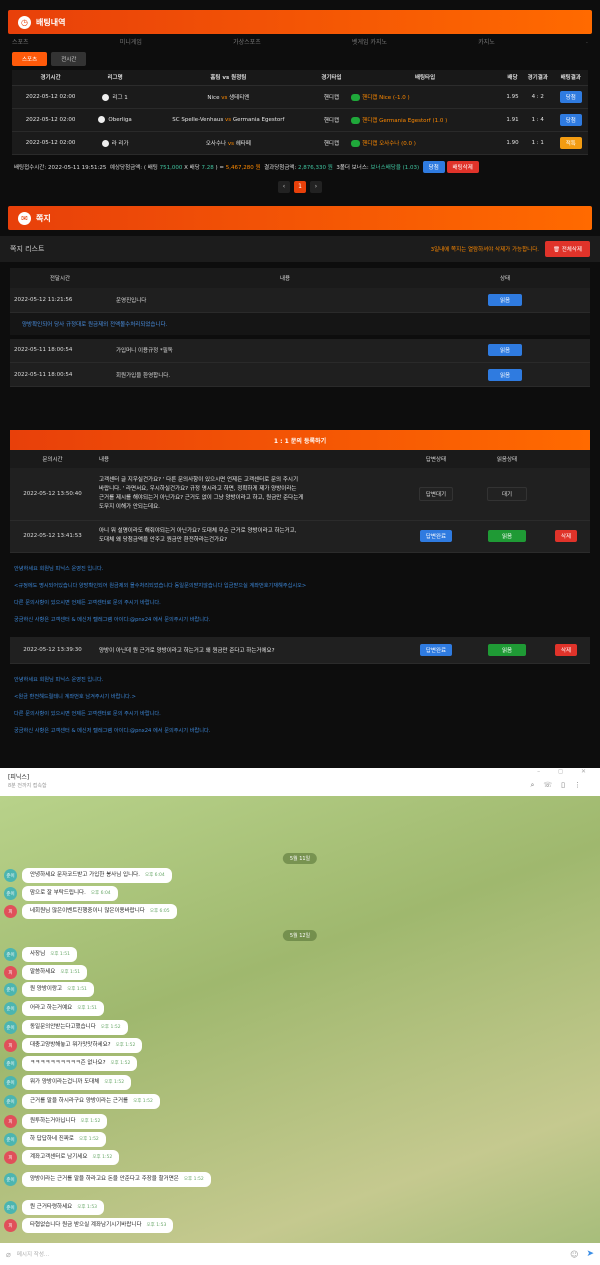 The image size is (600, 1265). I want to click on message-bubble: 말씀하세요 오후 1:51, so click(55, 972).